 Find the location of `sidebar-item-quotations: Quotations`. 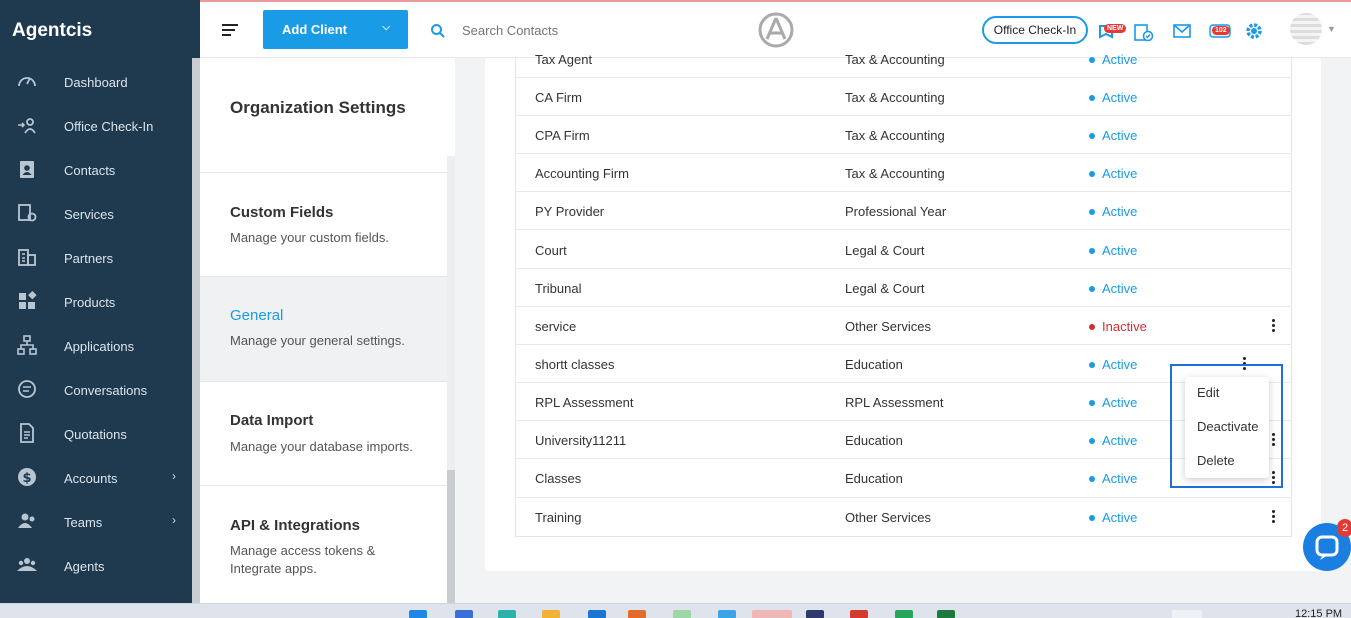

sidebar-item-quotations: Quotations is located at coordinates (96, 433).